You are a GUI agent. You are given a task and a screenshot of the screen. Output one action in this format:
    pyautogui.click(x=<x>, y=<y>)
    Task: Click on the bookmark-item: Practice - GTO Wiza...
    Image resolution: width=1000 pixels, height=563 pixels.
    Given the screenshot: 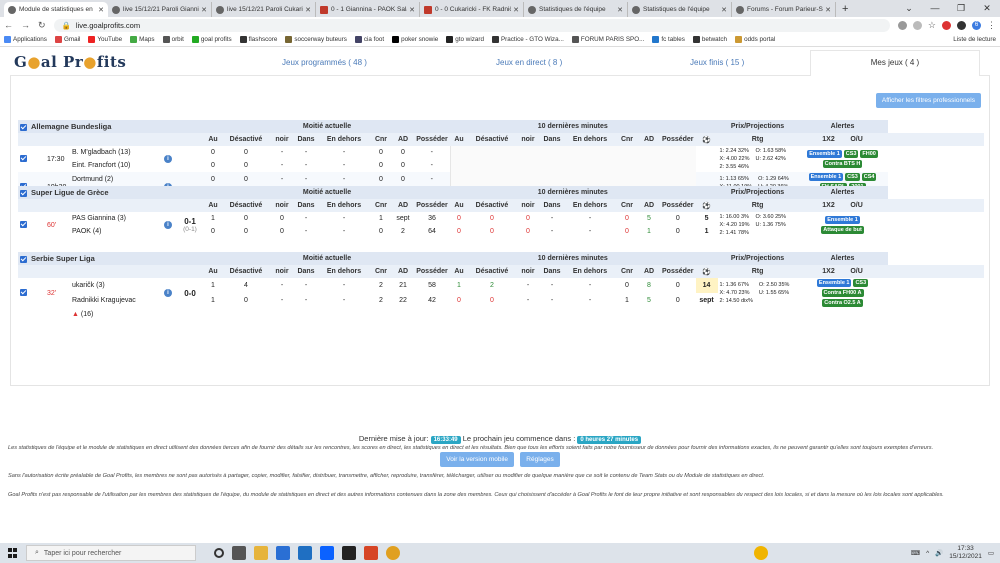 What is the action you would take?
    pyautogui.click(x=527, y=39)
    